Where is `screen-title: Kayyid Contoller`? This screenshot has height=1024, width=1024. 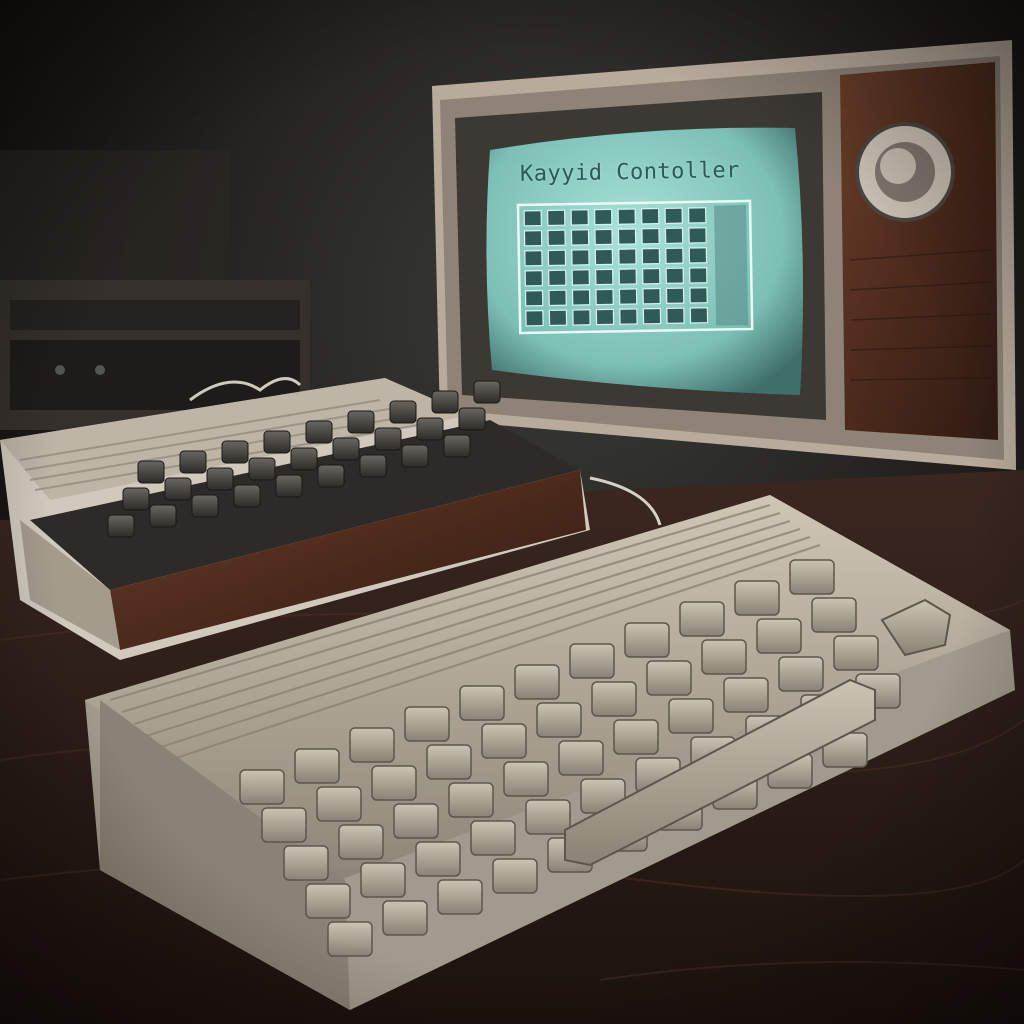 screen-title: Kayyid Contoller is located at coordinates (630, 172).